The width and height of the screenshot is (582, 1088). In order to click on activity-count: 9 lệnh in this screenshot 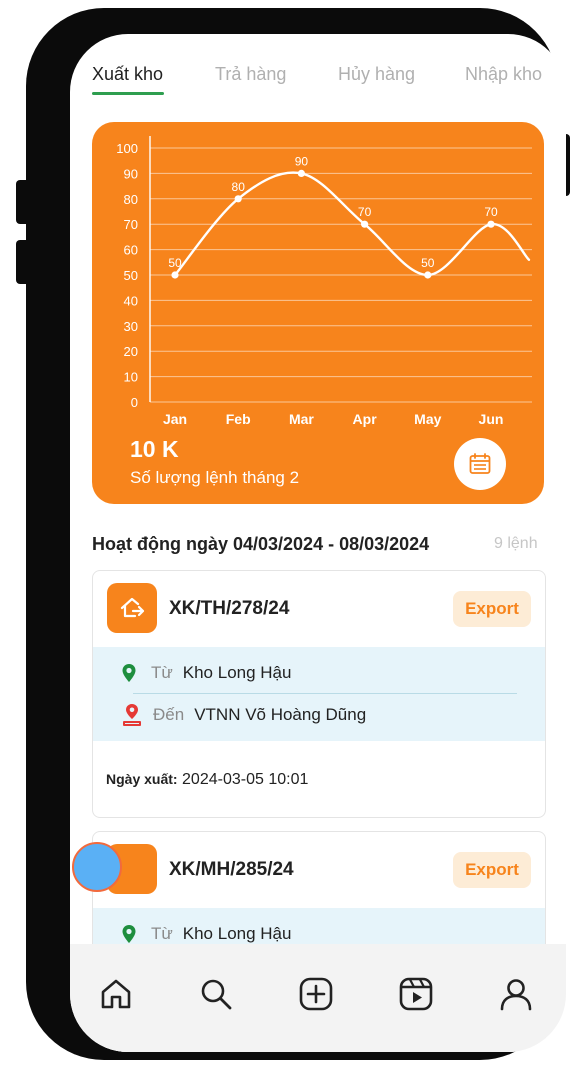, I will do `click(516, 543)`.